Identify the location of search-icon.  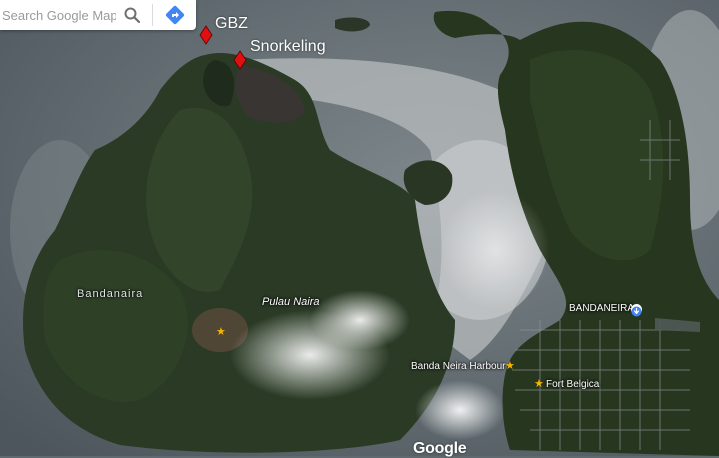
(132, 15).